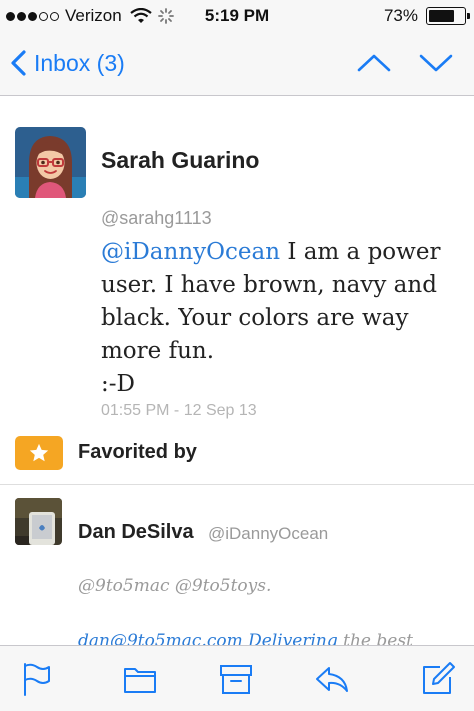 This screenshot has width=474, height=711. I want to click on star-icon, so click(39, 452).